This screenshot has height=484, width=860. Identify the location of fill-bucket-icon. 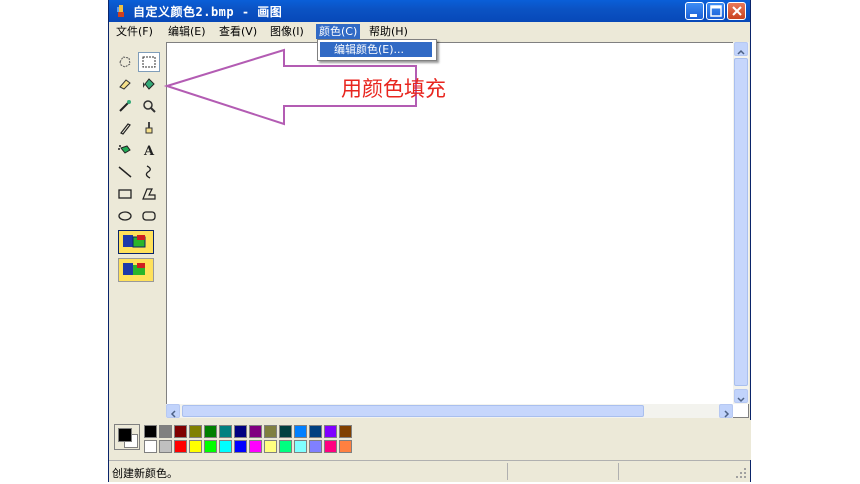
(149, 84).